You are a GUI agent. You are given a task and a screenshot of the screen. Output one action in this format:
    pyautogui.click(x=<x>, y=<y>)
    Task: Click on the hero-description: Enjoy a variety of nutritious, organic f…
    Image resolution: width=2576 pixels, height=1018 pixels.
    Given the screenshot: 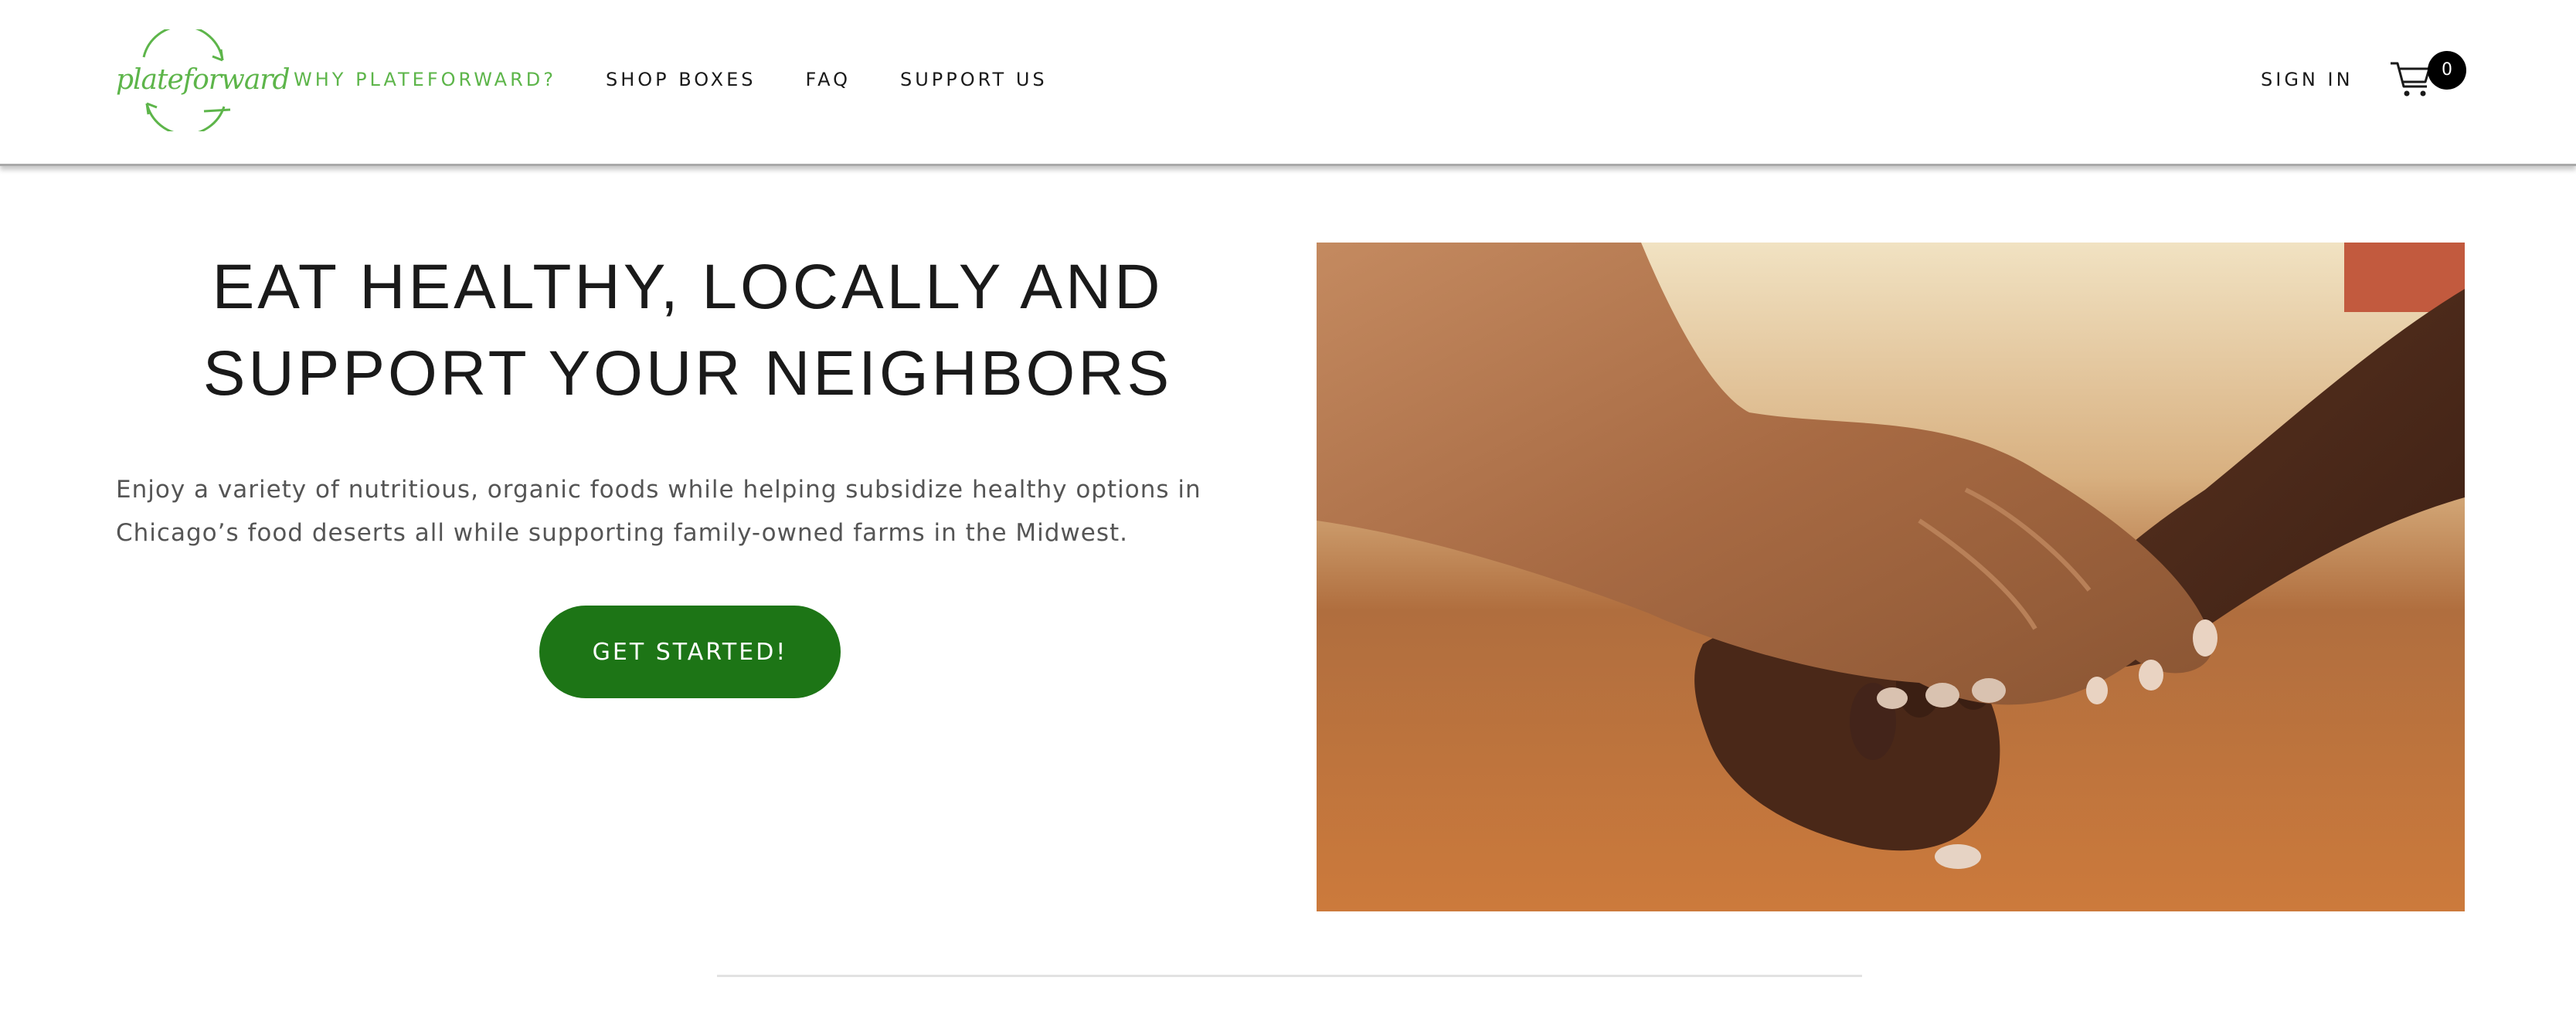 What is the action you would take?
    pyautogui.click(x=680, y=511)
    